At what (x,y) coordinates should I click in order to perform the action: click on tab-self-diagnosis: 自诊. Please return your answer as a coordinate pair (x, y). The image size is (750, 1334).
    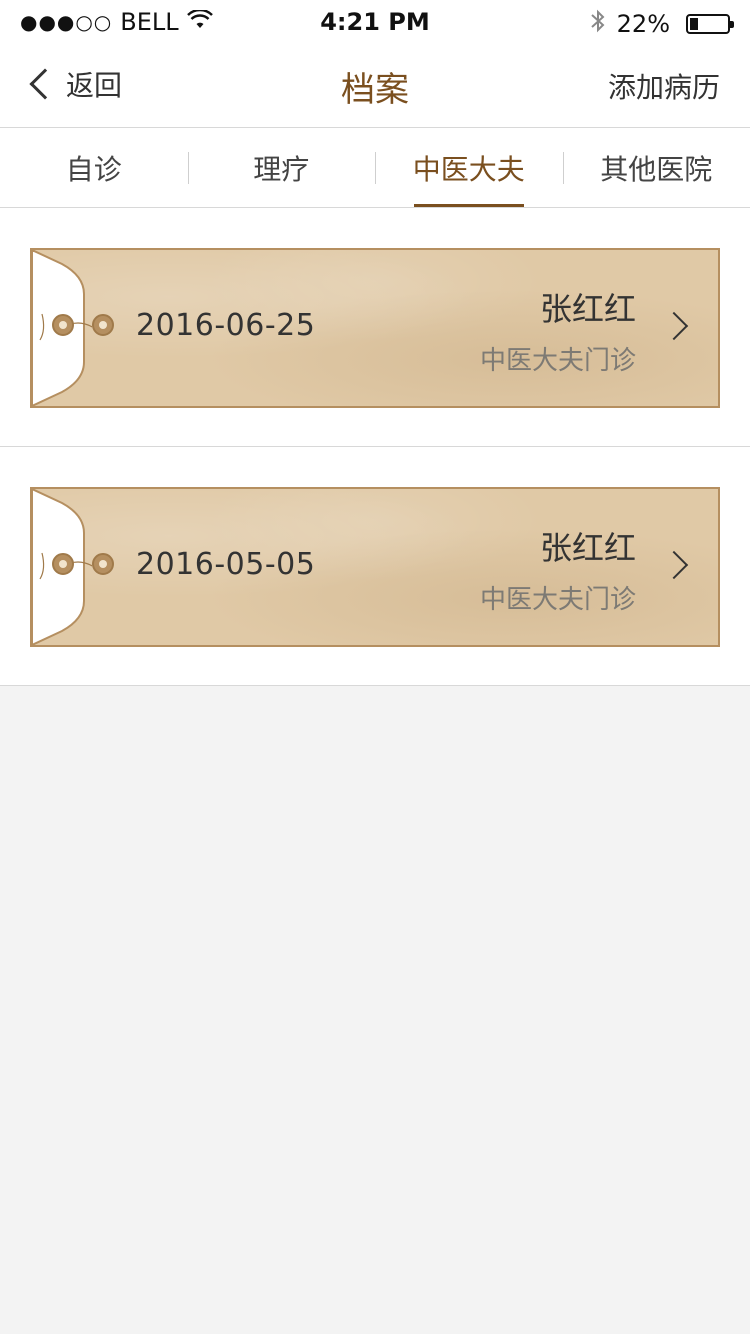
    Looking at the image, I should click on (94, 167).